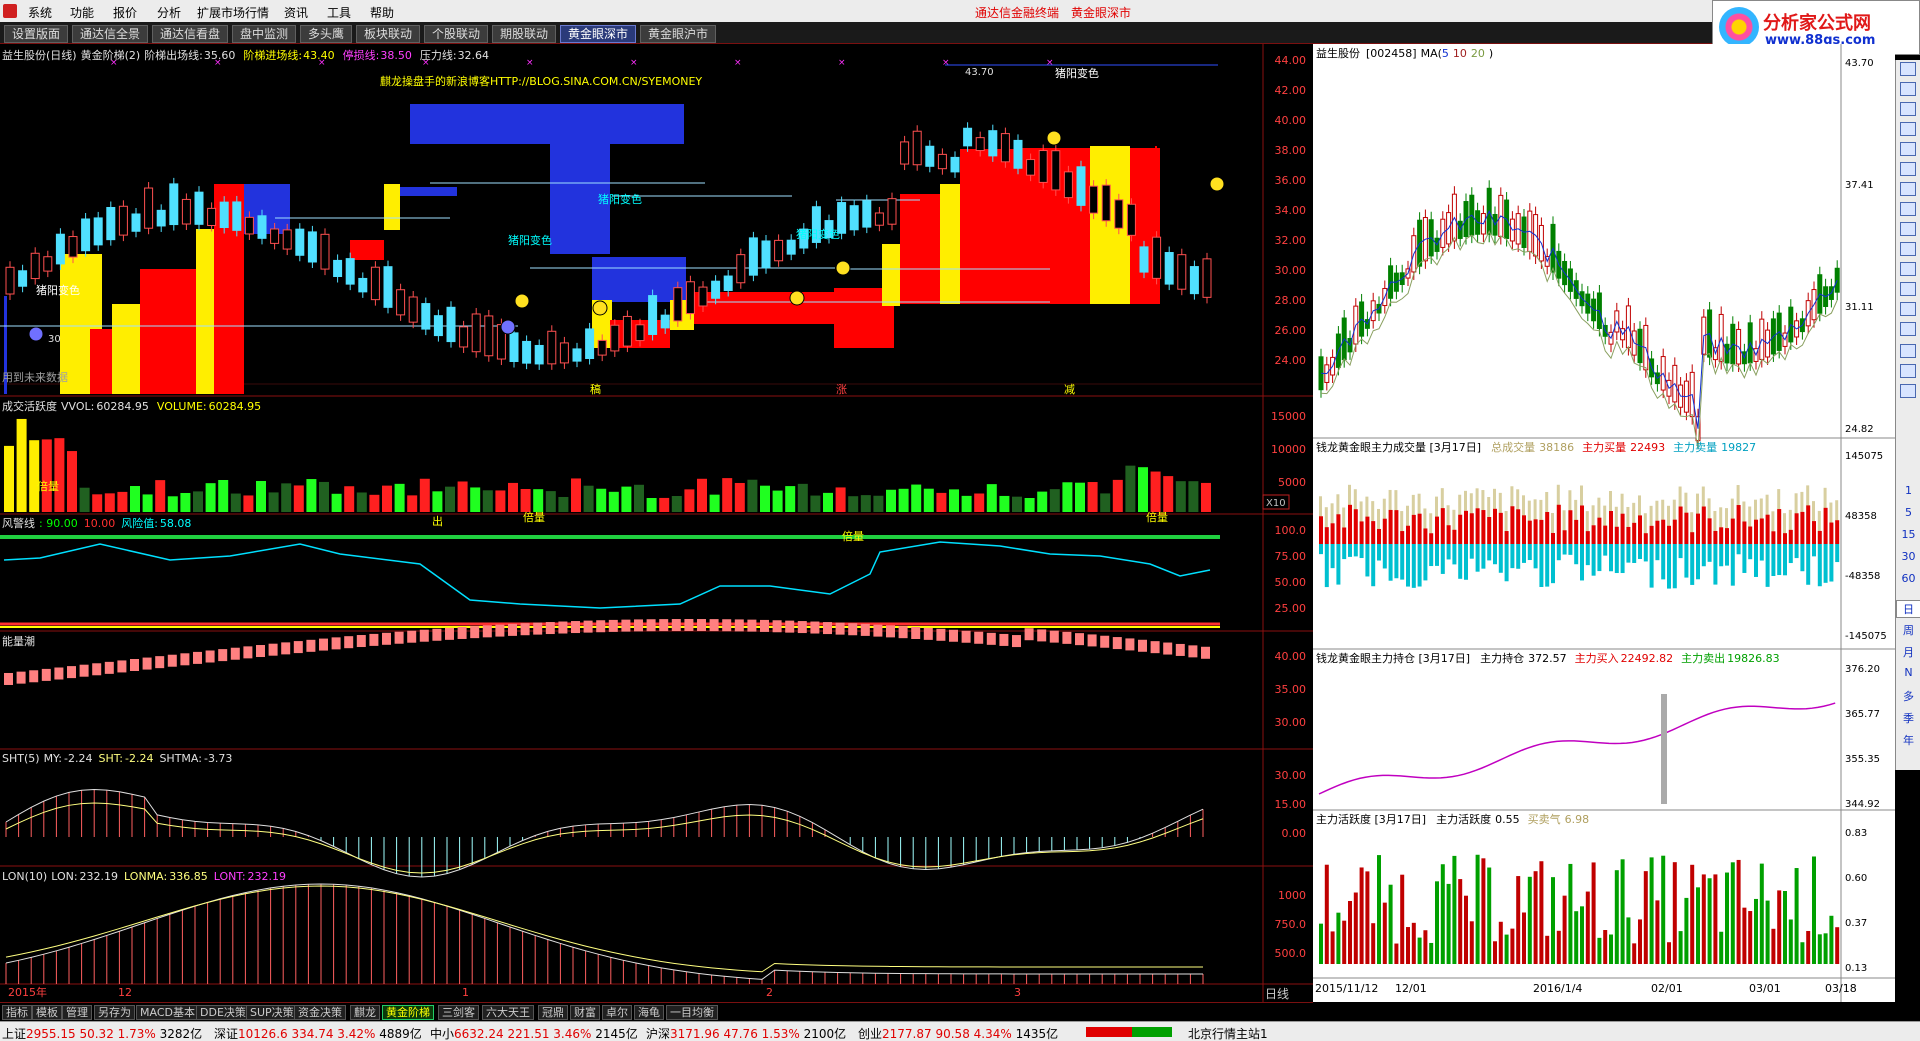 This screenshot has width=1920, height=1041. I want to click on alert-icon, so click(1908, 229).